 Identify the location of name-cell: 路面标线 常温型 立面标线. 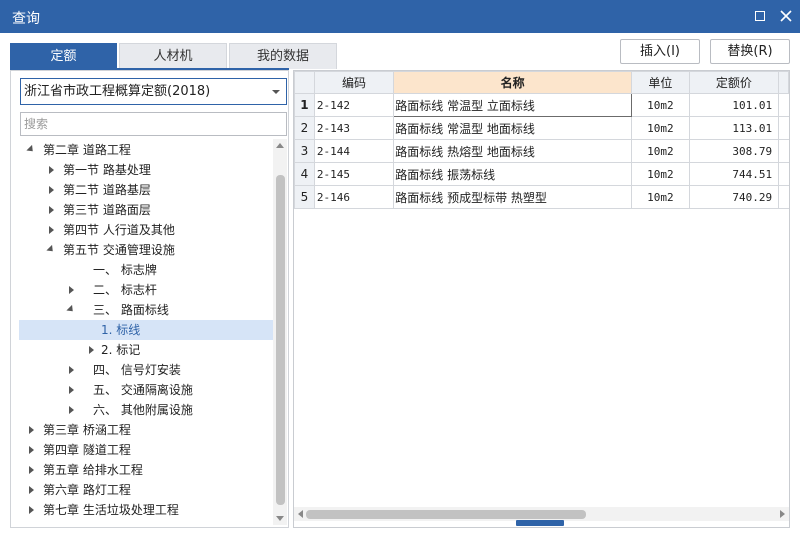
(513, 105).